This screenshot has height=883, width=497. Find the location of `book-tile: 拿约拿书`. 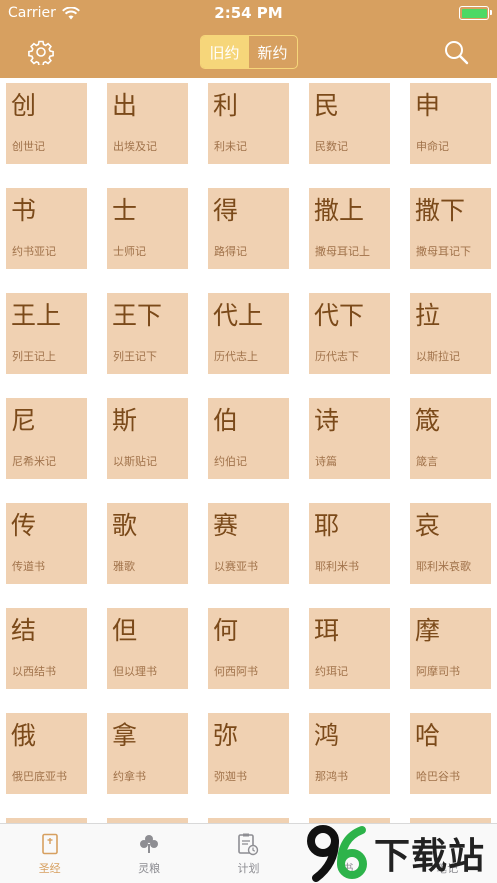

book-tile: 拿约拿书 is located at coordinates (147, 753).